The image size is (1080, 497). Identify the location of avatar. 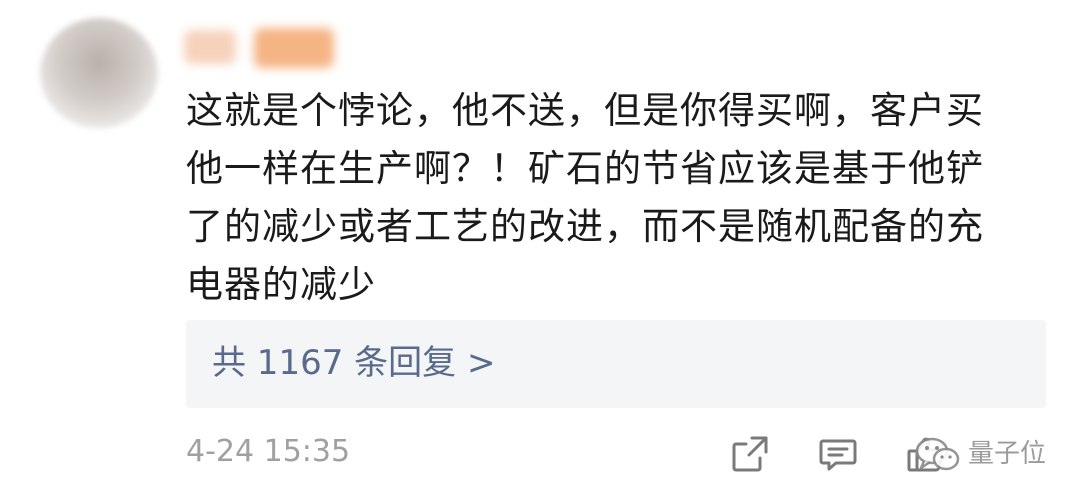
(99, 73).